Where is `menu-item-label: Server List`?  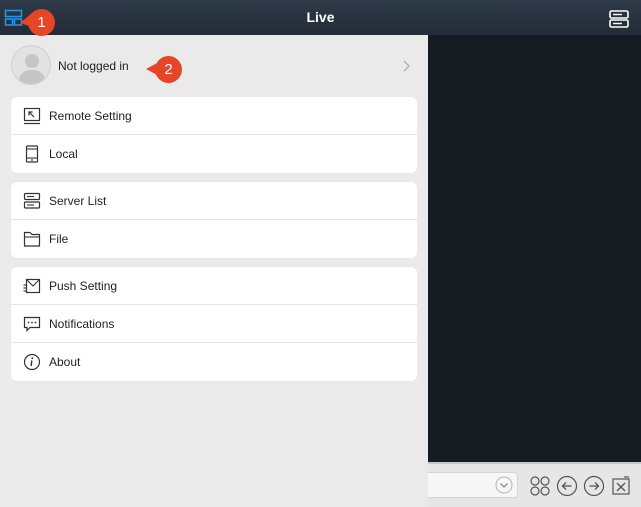
menu-item-label: Server List is located at coordinates (78, 201).